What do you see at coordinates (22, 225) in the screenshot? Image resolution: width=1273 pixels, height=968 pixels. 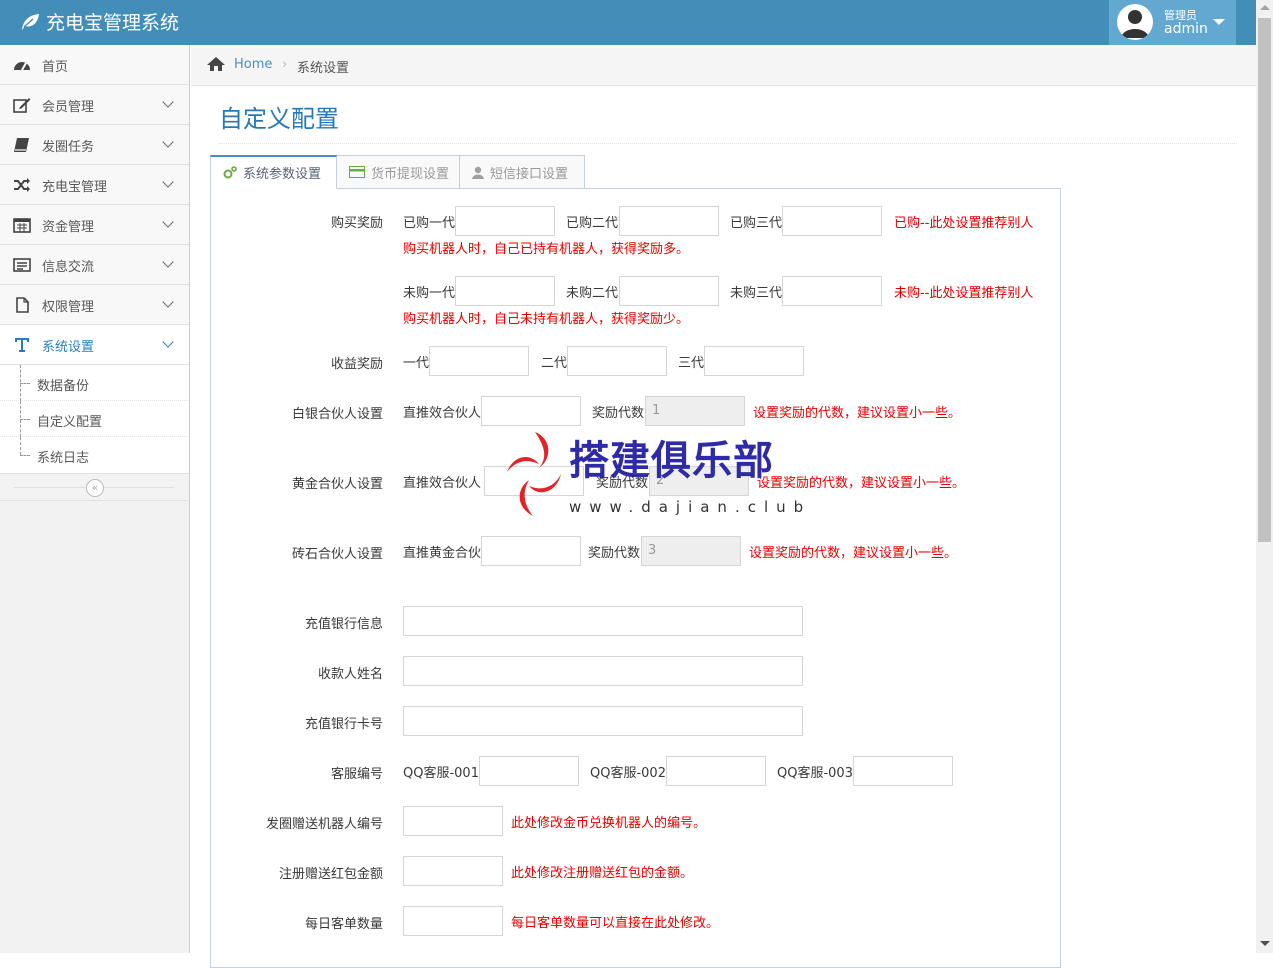 I see `calendar-icon` at bounding box center [22, 225].